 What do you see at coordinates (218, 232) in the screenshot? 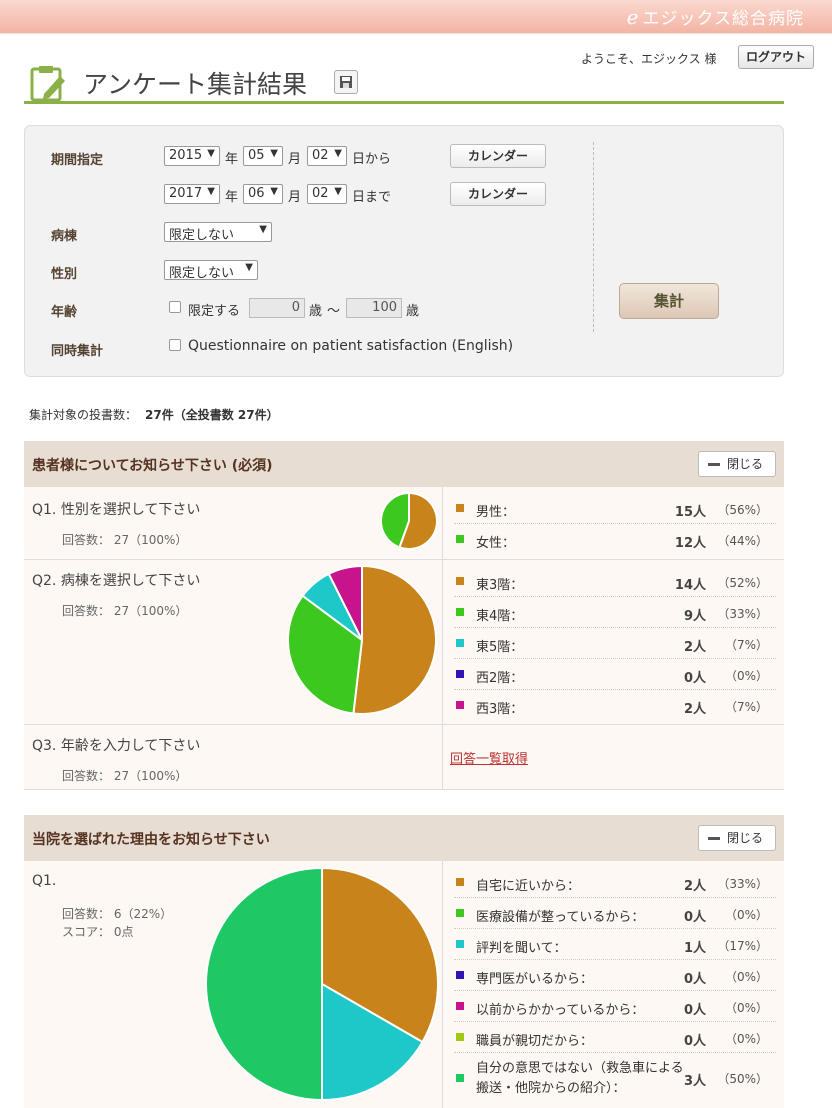
I see `ward-select: 限定しない ▼` at bounding box center [218, 232].